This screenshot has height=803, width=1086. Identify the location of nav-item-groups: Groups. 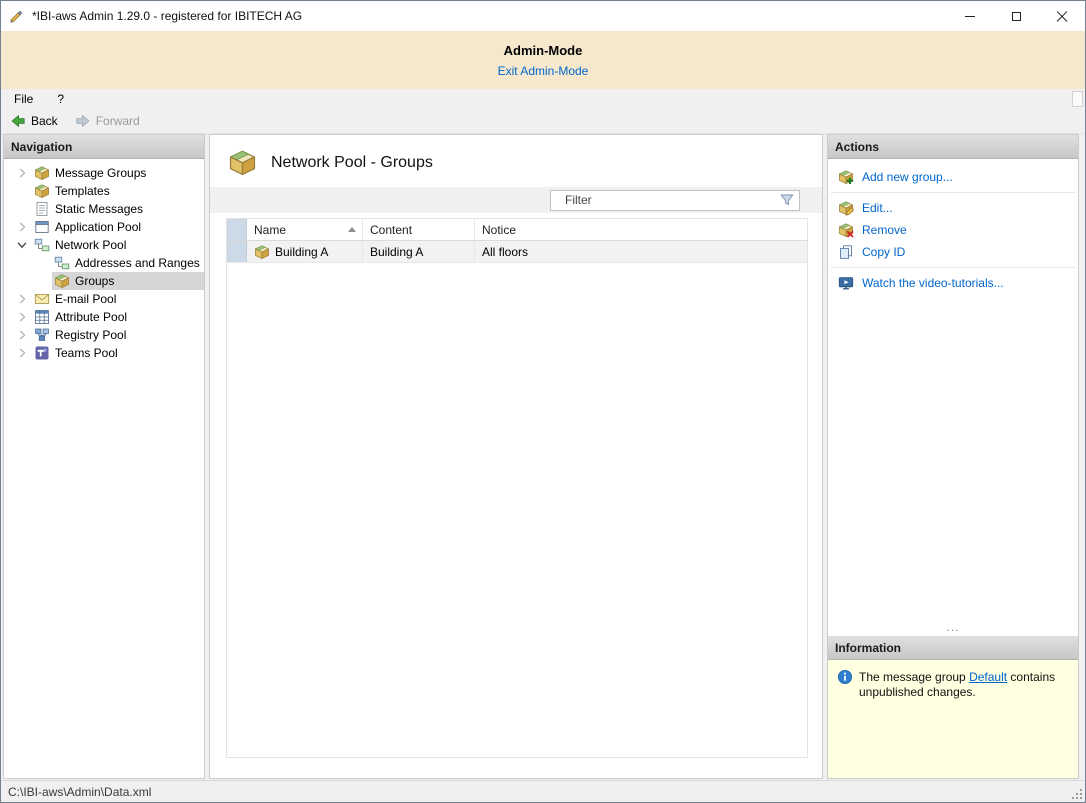
(104, 281).